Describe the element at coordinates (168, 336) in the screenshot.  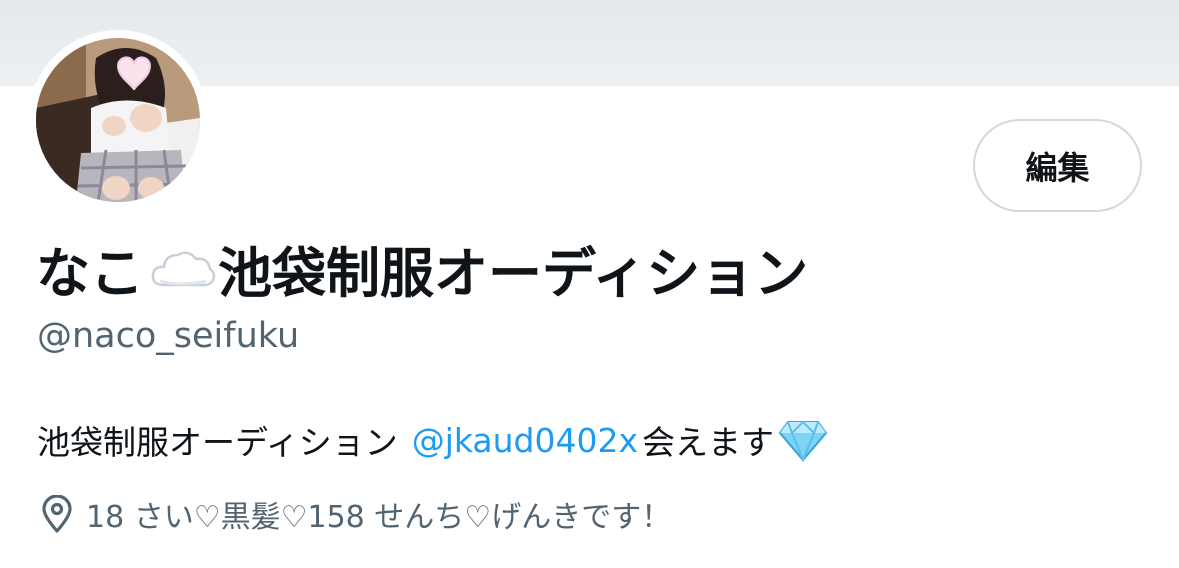
I see `user-handle: @naco_seifuku` at that location.